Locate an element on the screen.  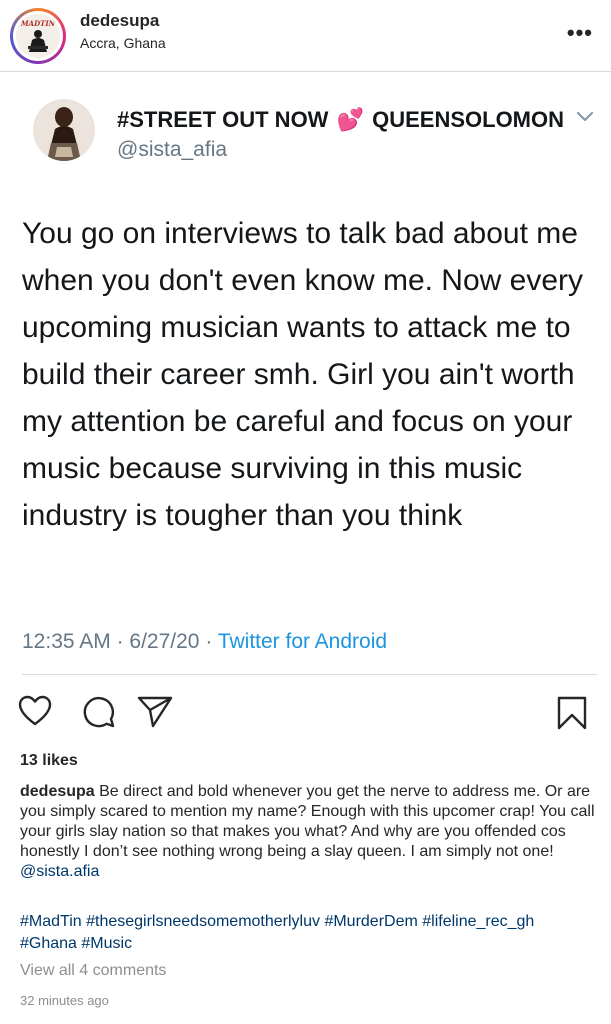
more-options-icon: ••• is located at coordinates (580, 33).